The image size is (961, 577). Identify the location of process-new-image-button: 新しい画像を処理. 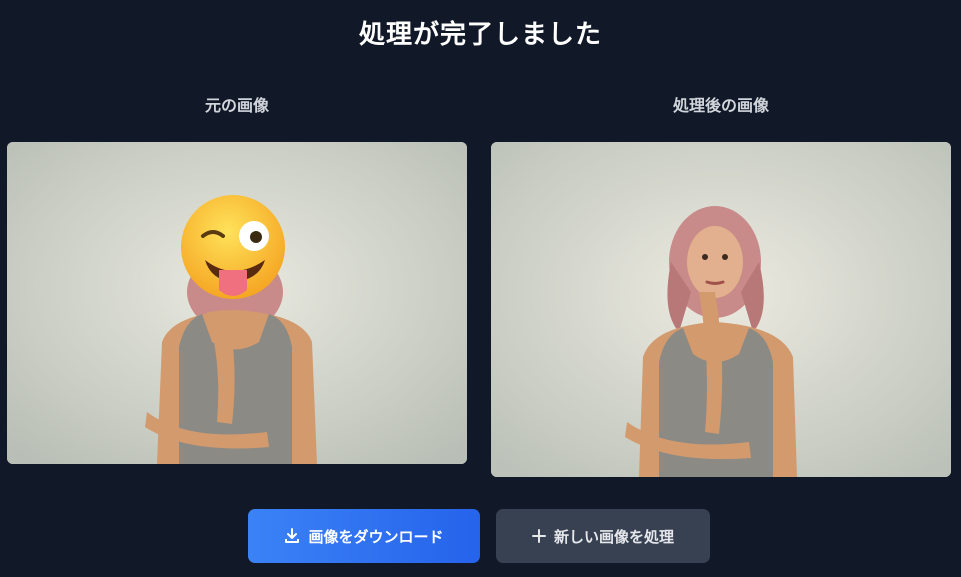
(603, 536).